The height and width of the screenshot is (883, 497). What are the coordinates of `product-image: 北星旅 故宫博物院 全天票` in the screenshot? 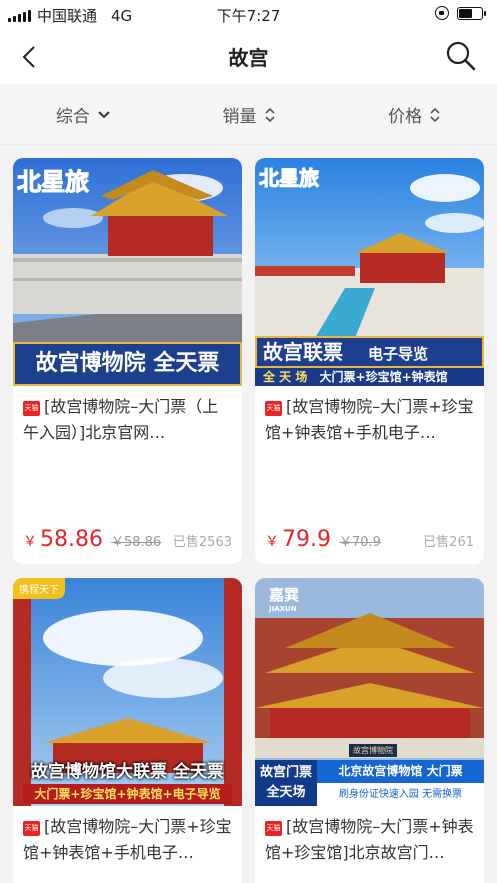 It's located at (127, 272).